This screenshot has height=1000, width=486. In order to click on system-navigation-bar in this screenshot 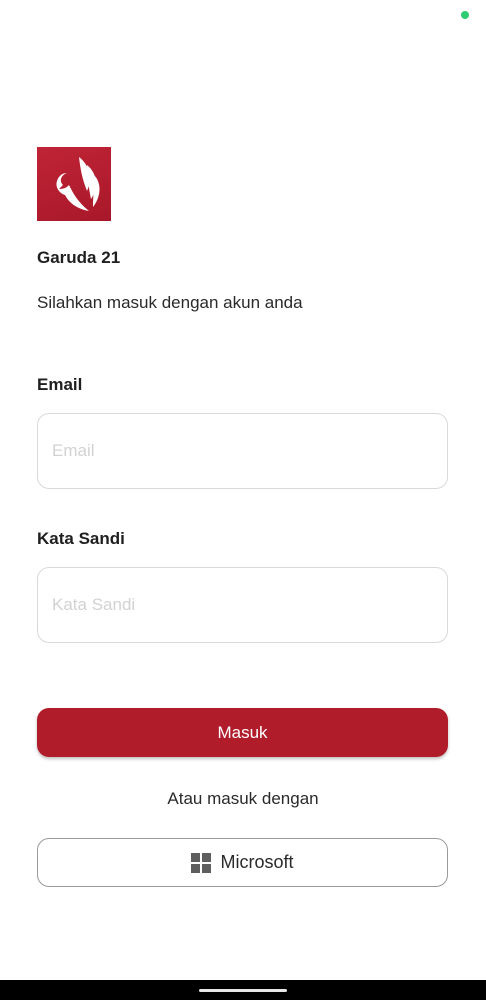, I will do `click(243, 990)`.